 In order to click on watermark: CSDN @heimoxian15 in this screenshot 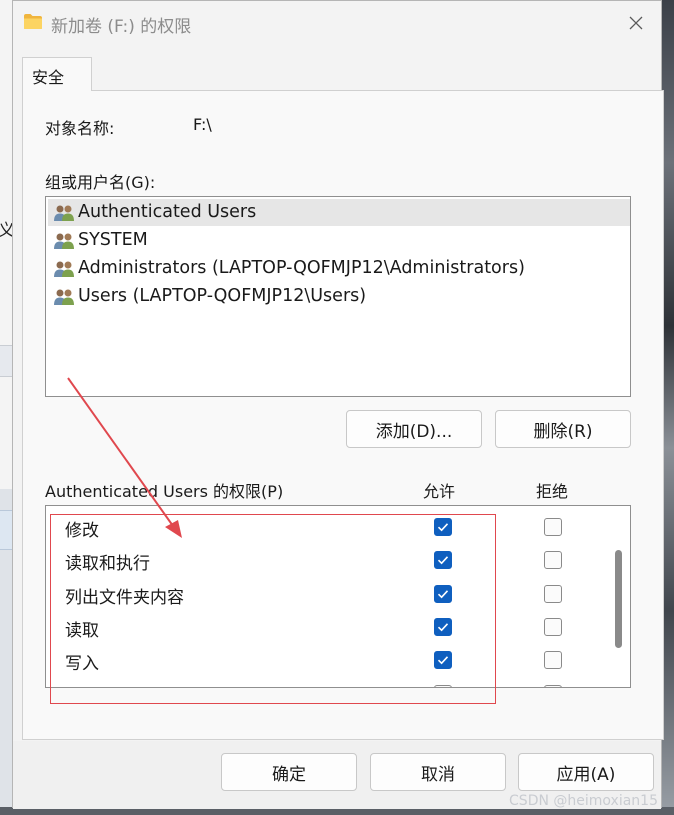, I will do `click(583, 801)`.